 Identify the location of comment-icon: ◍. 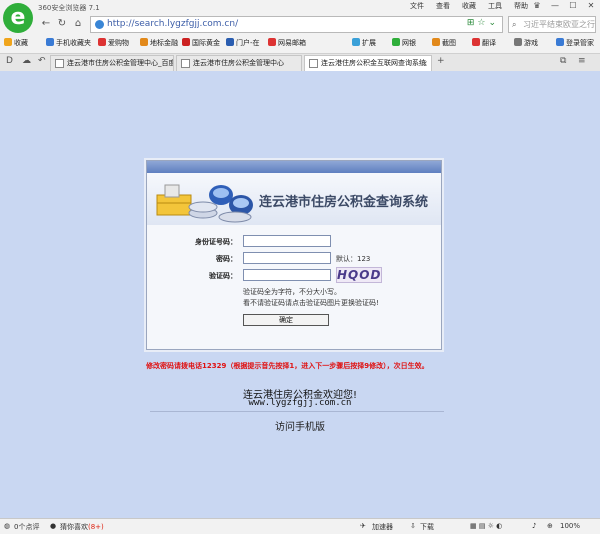
(7, 526).